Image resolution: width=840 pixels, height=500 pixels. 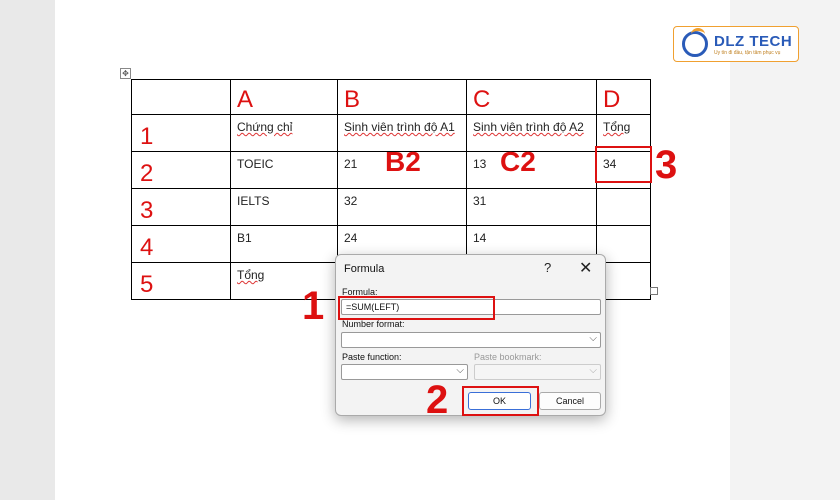 What do you see at coordinates (147, 173) in the screenshot?
I see `row-label-2: 2` at bounding box center [147, 173].